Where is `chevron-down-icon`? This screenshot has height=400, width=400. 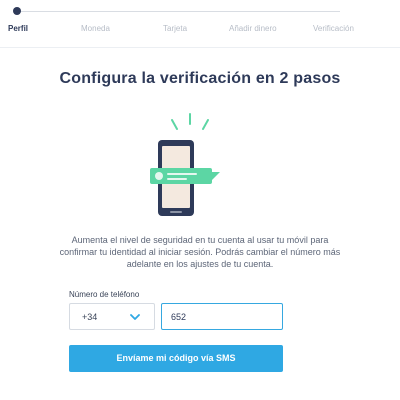 chevron-down-icon is located at coordinates (135, 317).